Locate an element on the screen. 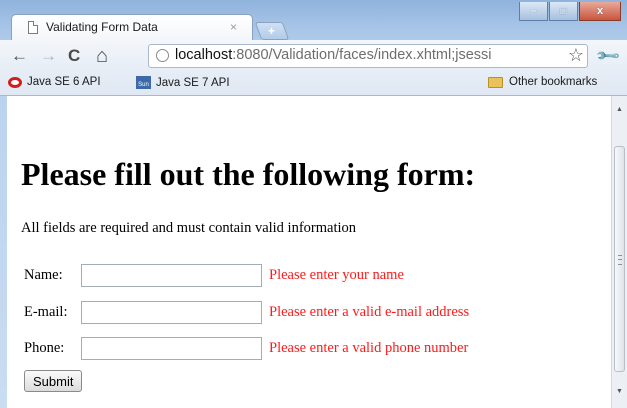 This screenshot has width=627, height=408. close-icon: x is located at coordinates (600, 11).